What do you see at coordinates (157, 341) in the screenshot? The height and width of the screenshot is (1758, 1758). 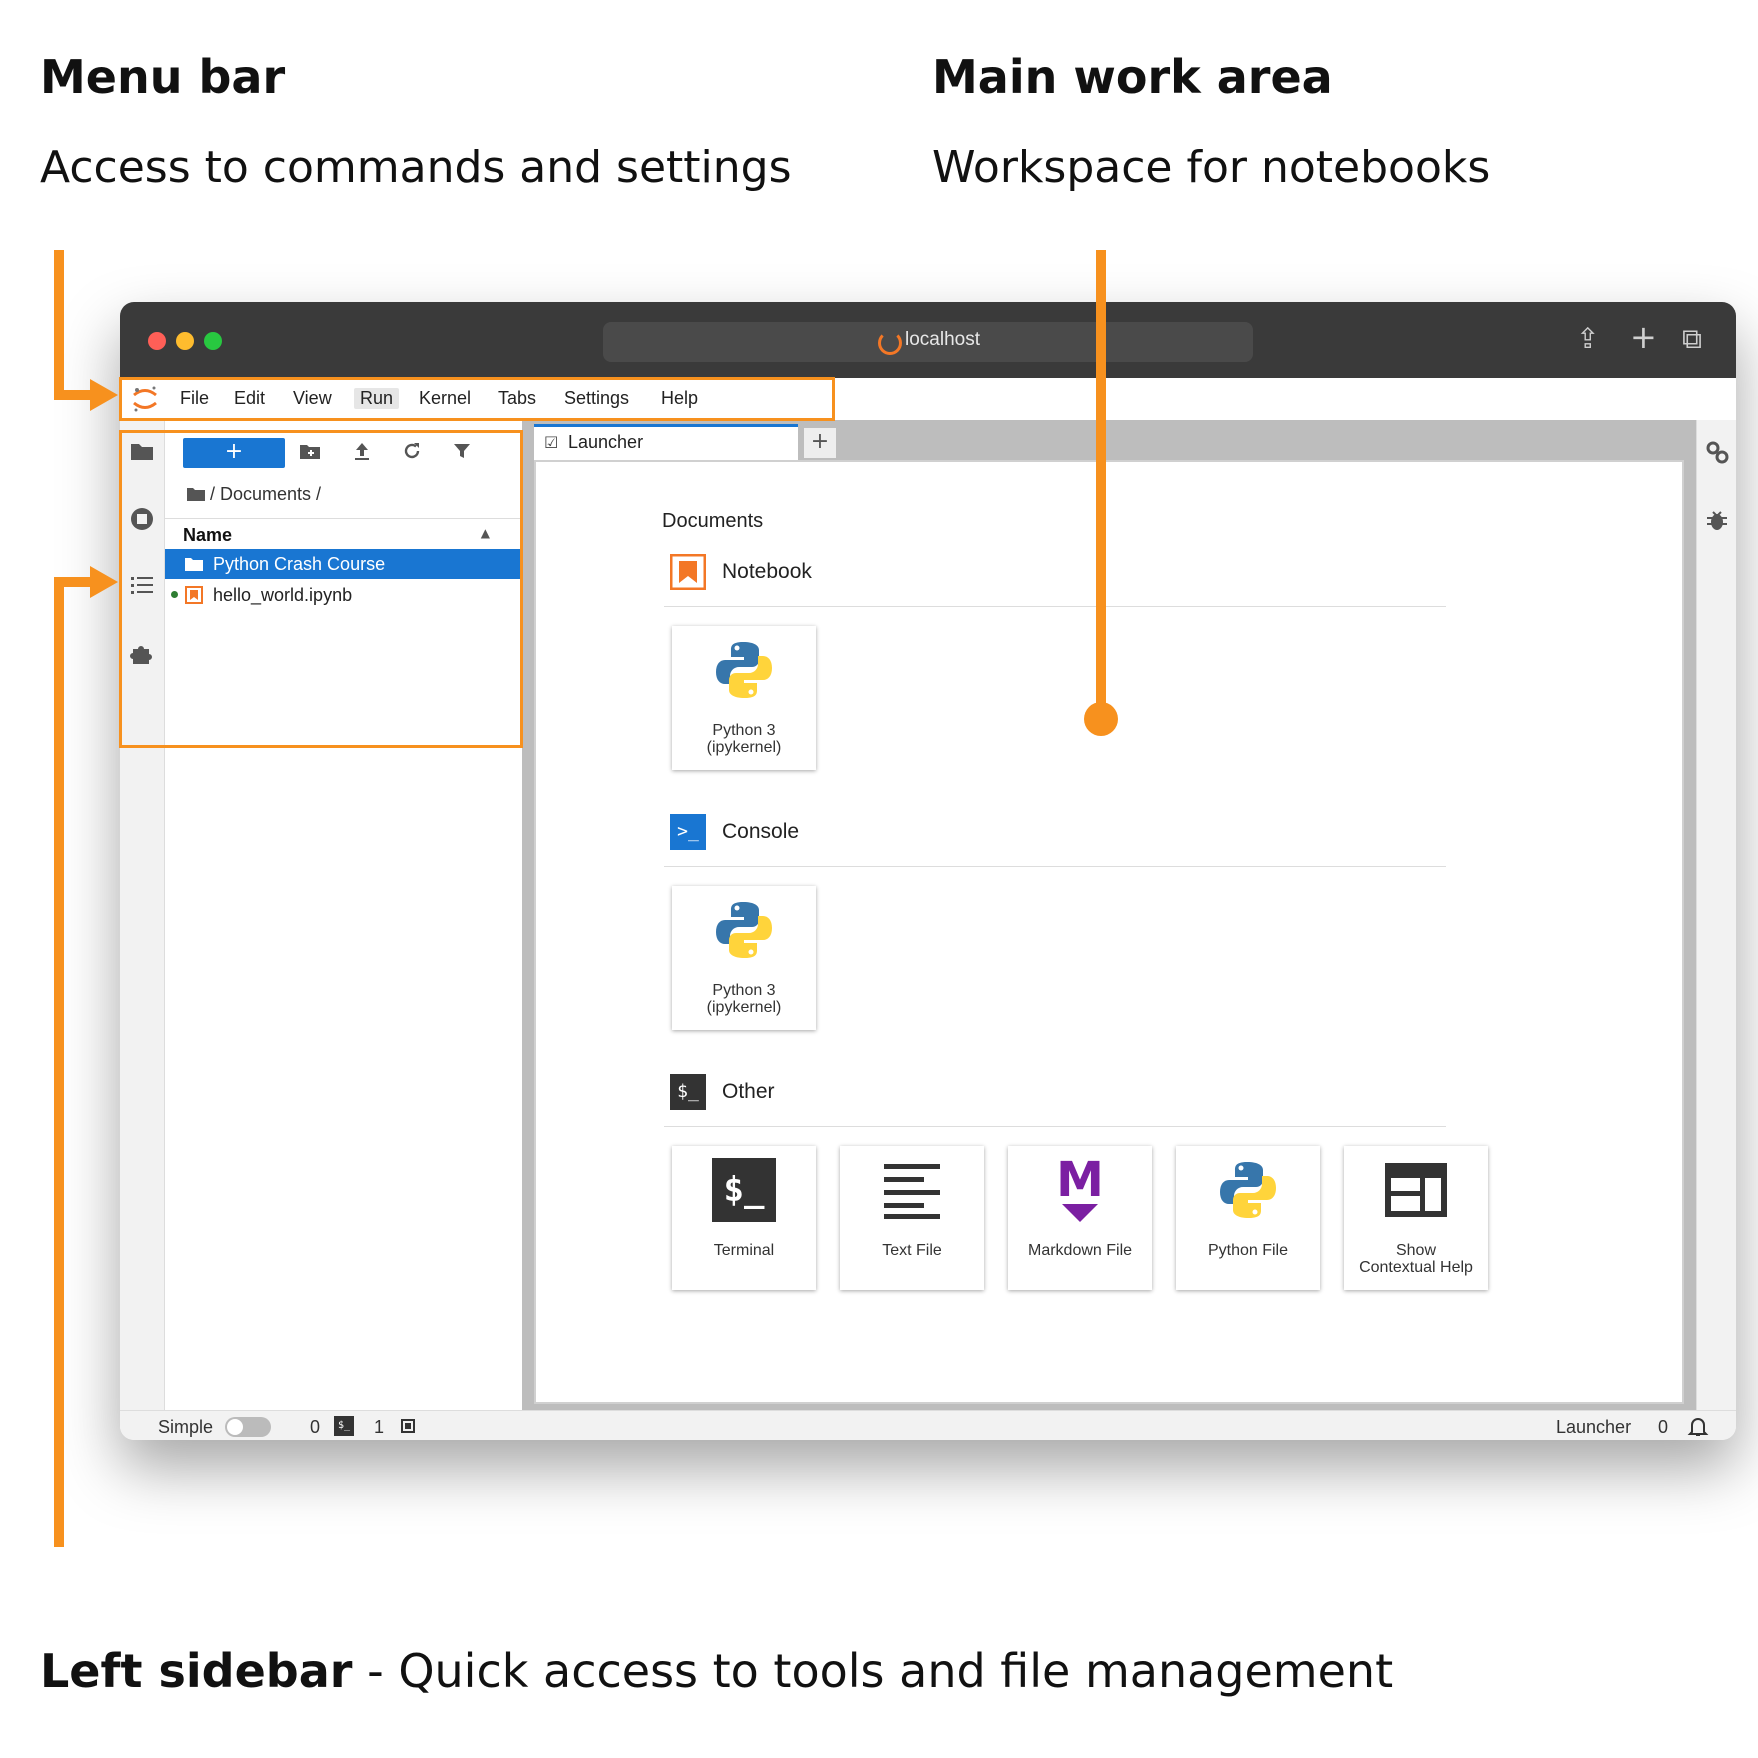 I see `close-window-button` at bounding box center [157, 341].